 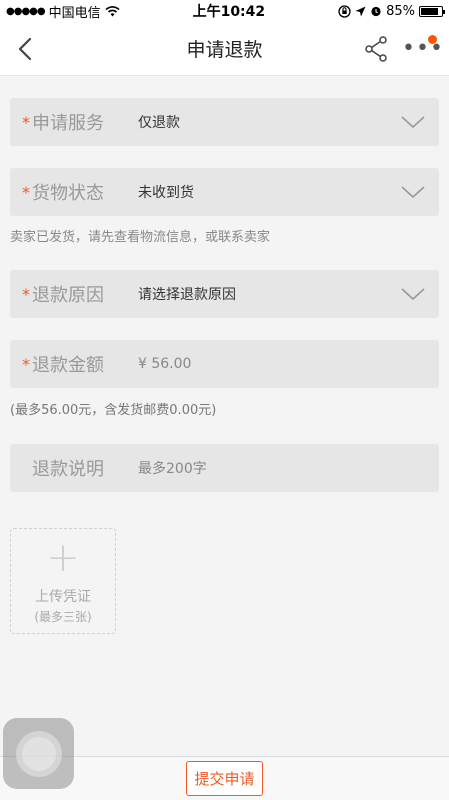 I want to click on assistive-touch-button, so click(x=38, y=753).